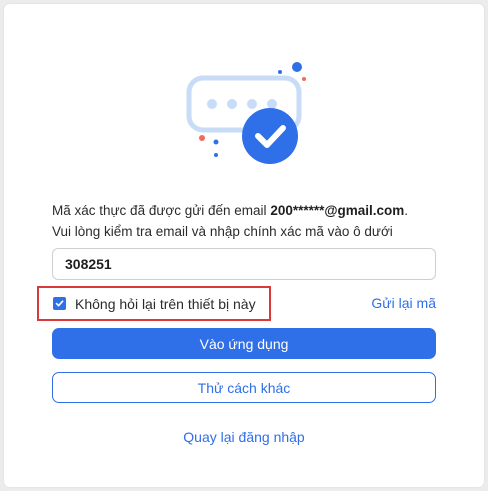  I want to click on remember-device-checkbox, so click(59, 303).